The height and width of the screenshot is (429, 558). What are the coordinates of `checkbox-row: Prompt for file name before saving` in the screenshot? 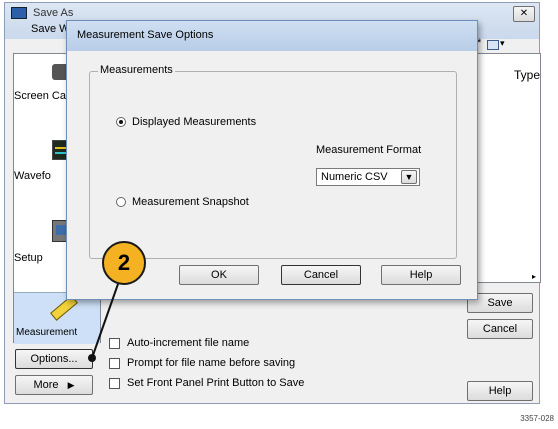 It's located at (239, 364).